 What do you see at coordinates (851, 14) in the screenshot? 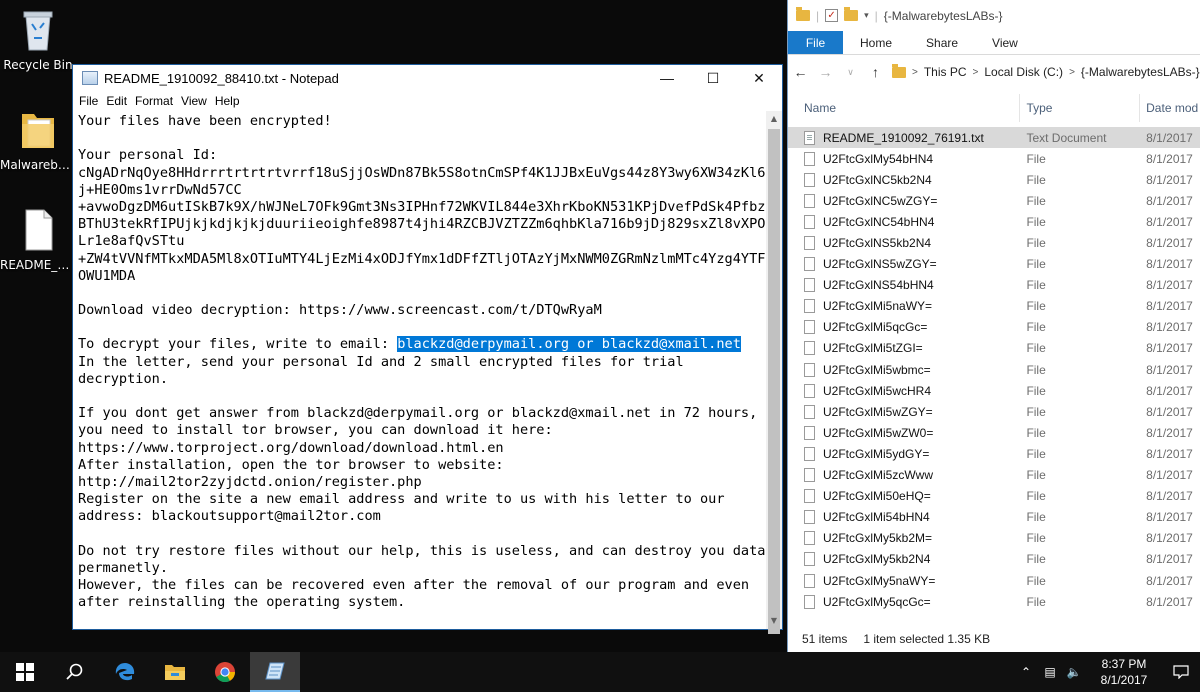
I see `new-folder-icon` at bounding box center [851, 14].